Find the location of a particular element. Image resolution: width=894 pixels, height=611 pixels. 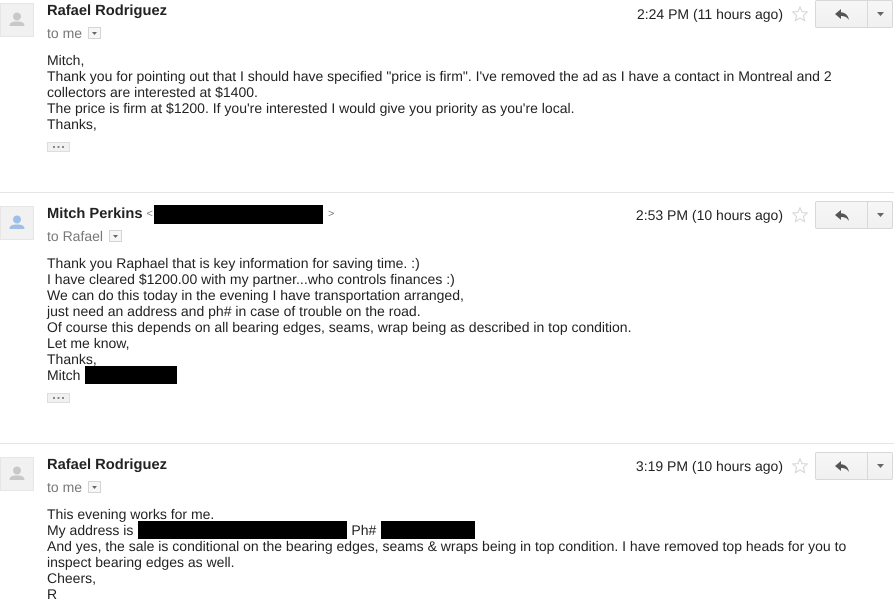

message-text: I have cleared $1200.00 with my partner...who controls finances :) is located at coordinates (251, 279).